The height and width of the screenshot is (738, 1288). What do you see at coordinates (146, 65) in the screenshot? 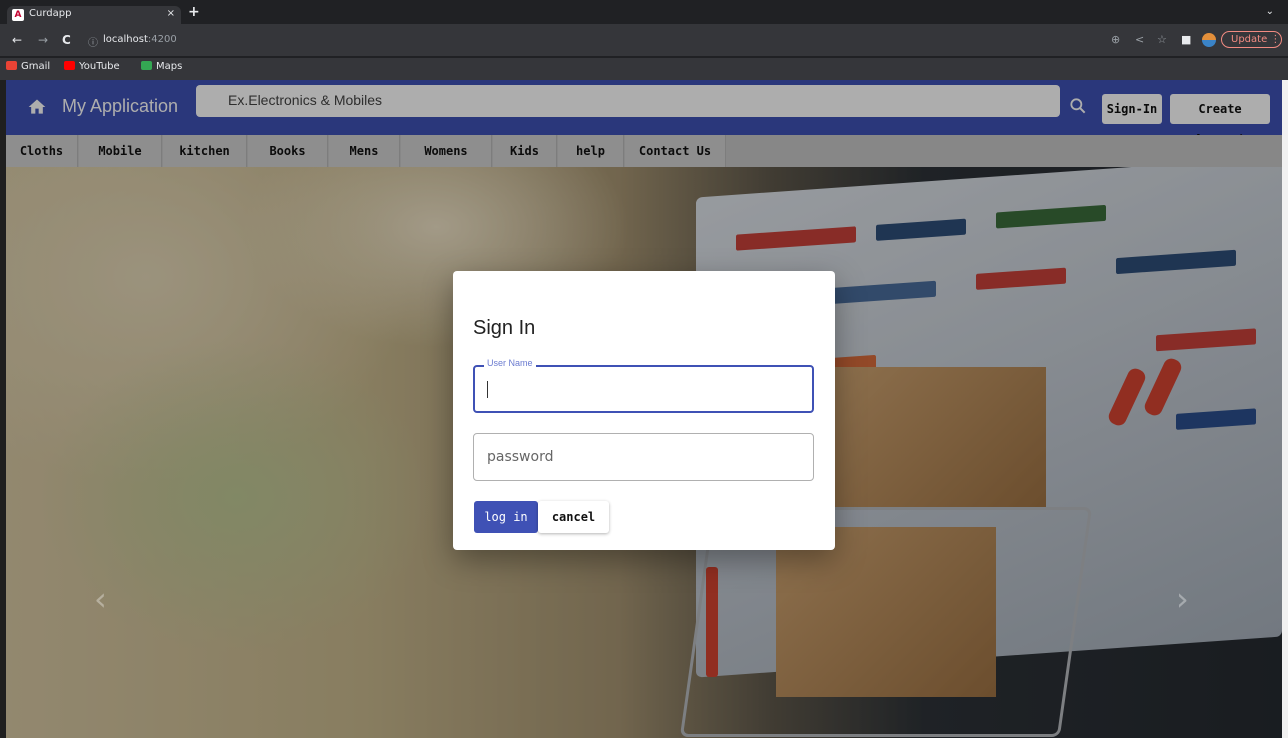
I see `maps-icon` at bounding box center [146, 65].